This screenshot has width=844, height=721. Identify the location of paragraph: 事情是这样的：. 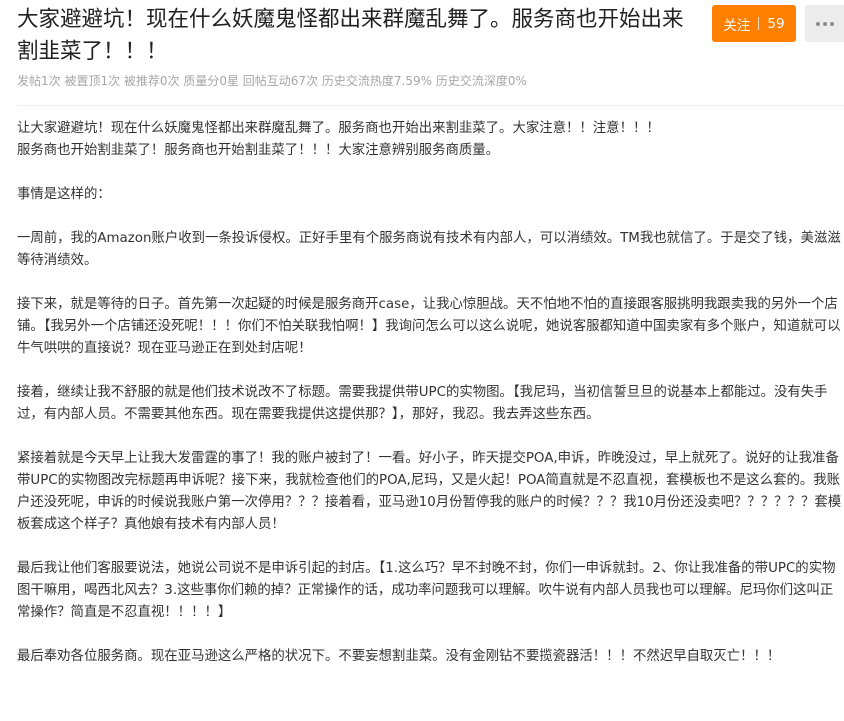
(64, 194).